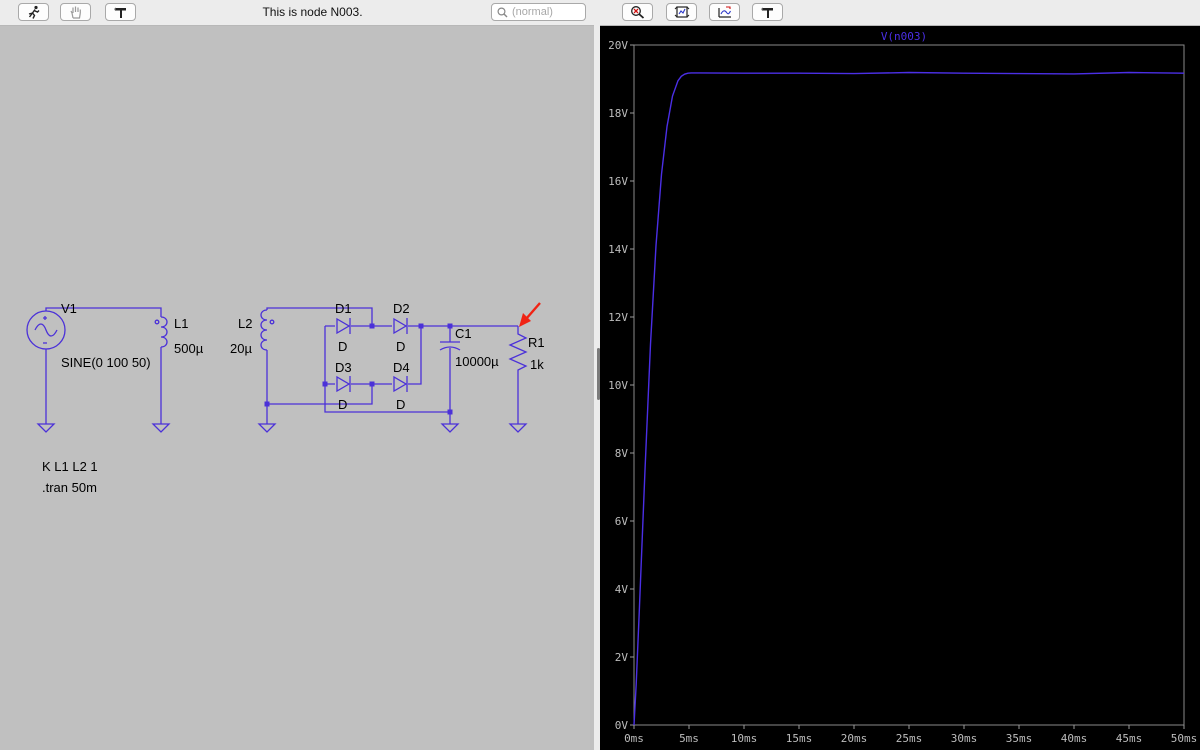 The height and width of the screenshot is (750, 1200). Describe the element at coordinates (342, 347) in the screenshot. I see `d1-value-label: D` at that location.